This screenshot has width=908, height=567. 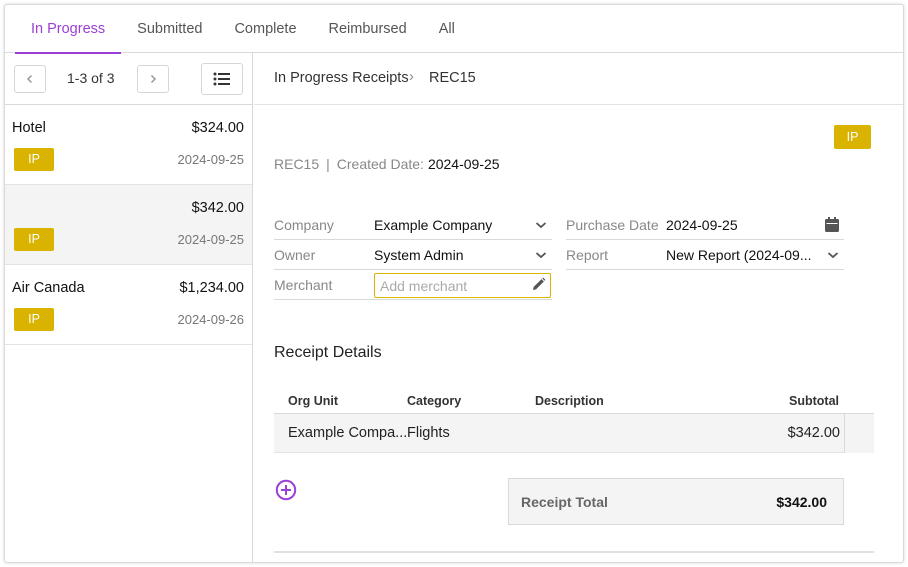 I want to click on receipt-amount: $342.00, so click(x=217, y=208).